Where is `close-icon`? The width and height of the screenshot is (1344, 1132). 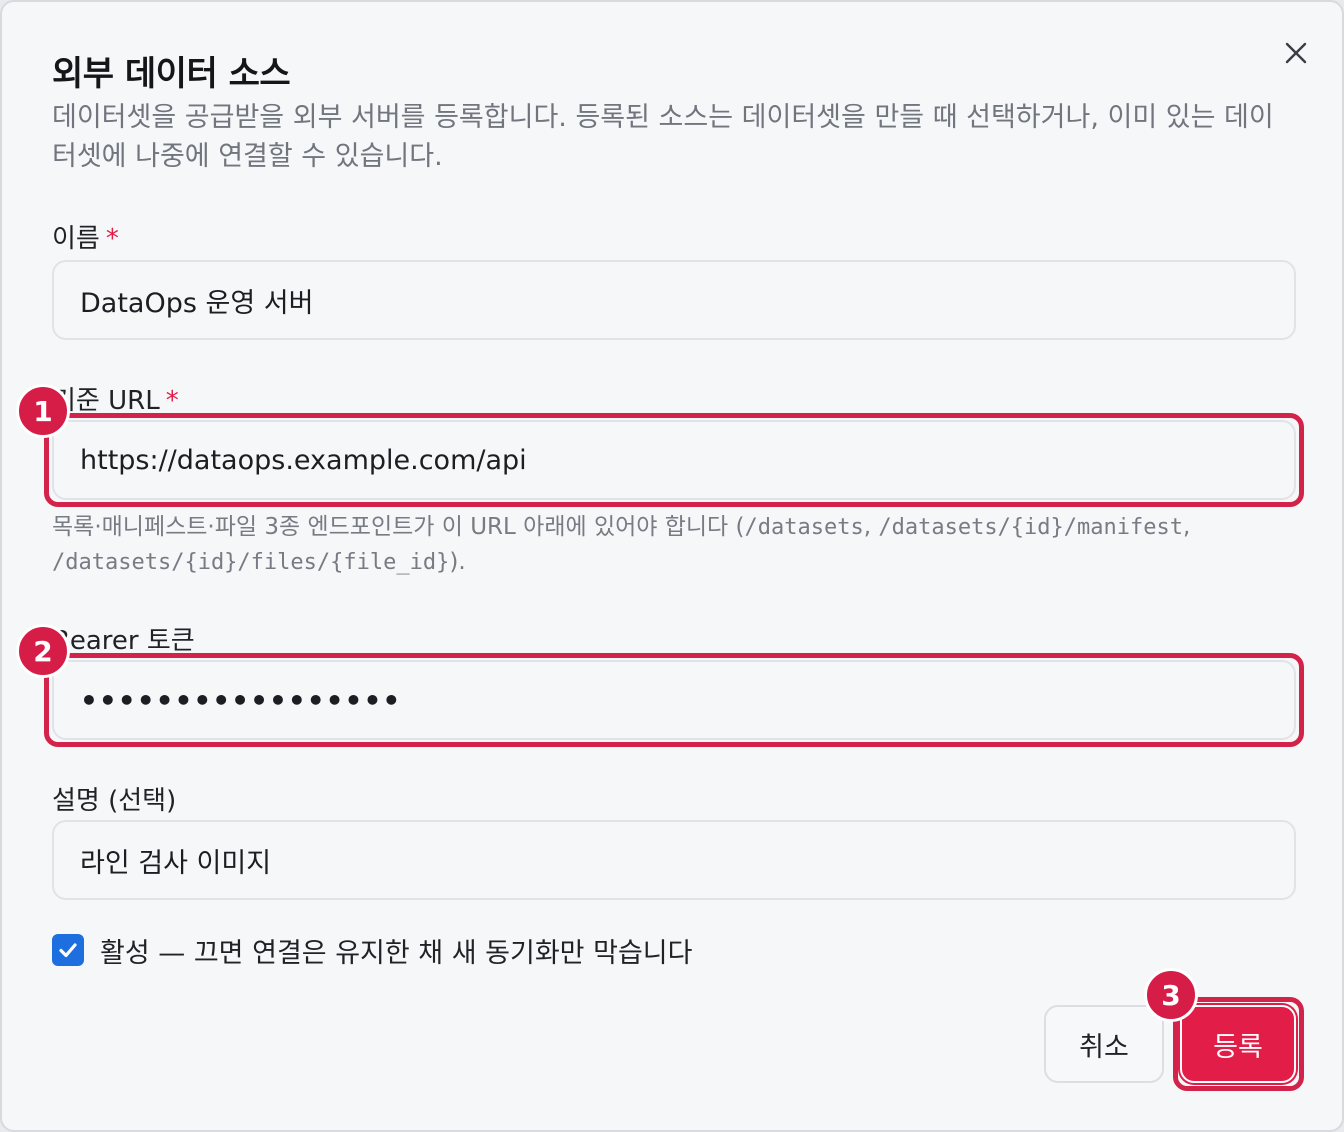
close-icon is located at coordinates (1296, 53).